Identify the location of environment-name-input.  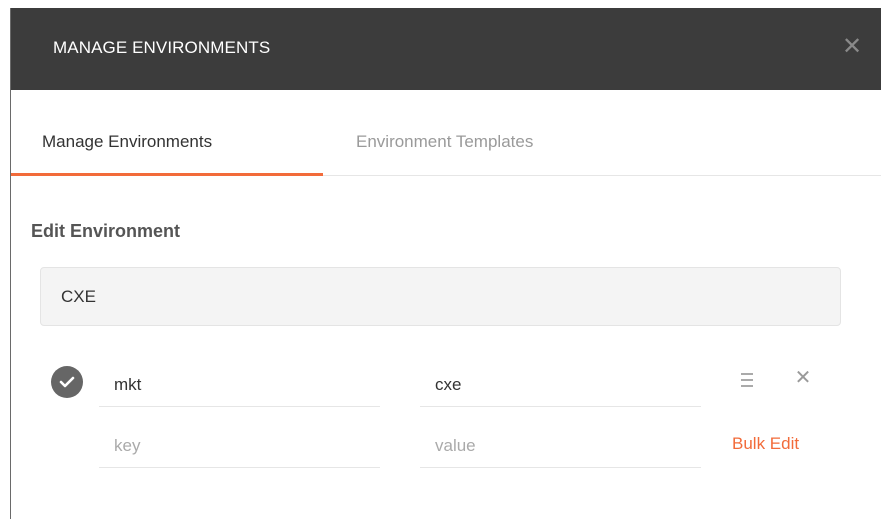
(440, 296).